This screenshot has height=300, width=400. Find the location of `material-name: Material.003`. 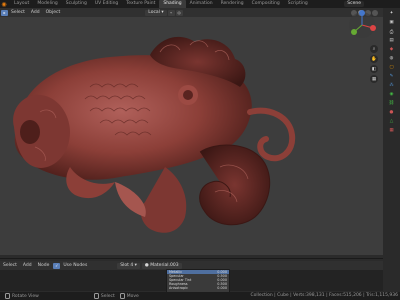

material-name: Material.003 is located at coordinates (164, 265).